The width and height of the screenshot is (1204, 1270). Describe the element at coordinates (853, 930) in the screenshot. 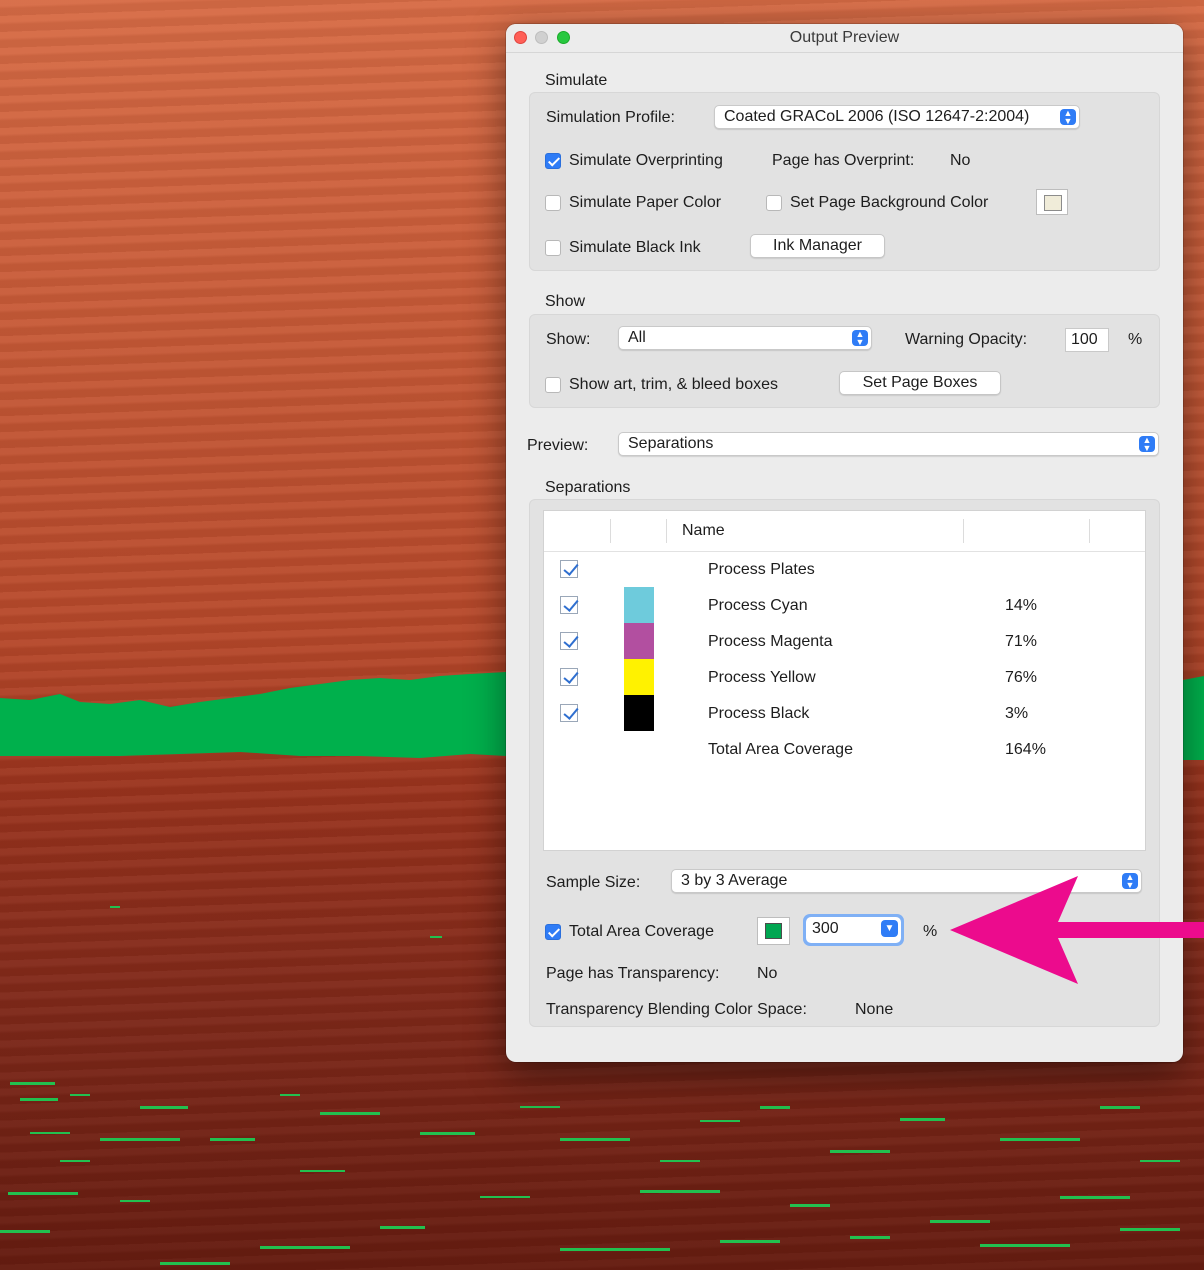

I see `tac-value-combo: 300 ▼` at that location.